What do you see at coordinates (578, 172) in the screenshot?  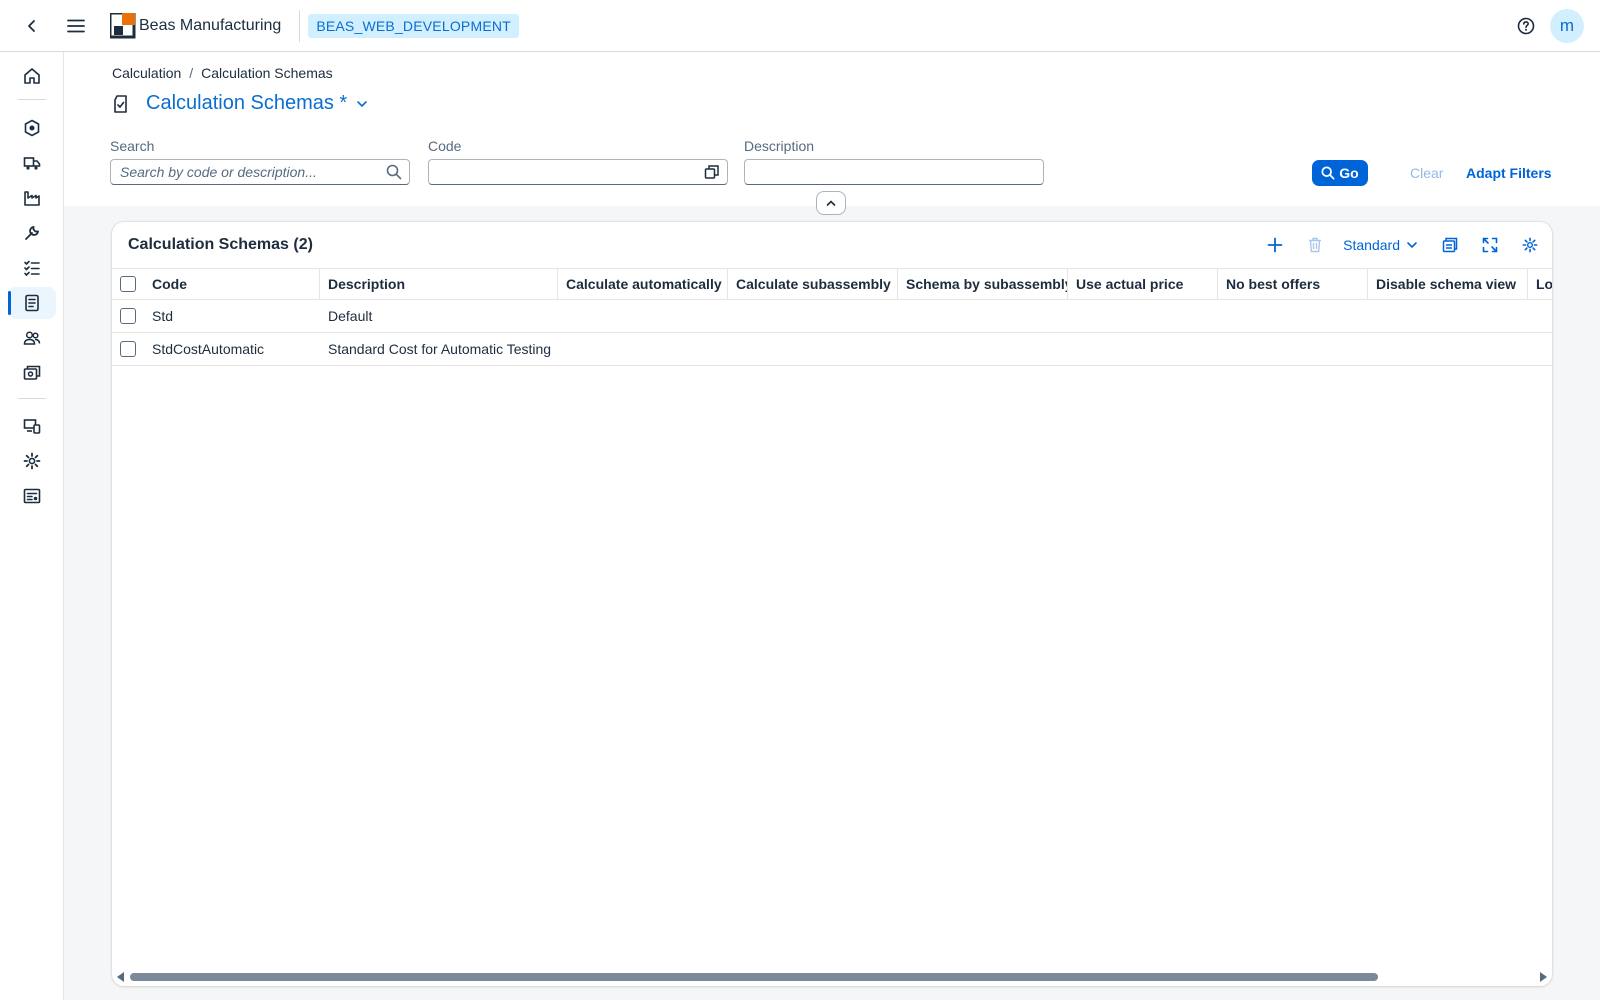 I see `code-input` at bounding box center [578, 172].